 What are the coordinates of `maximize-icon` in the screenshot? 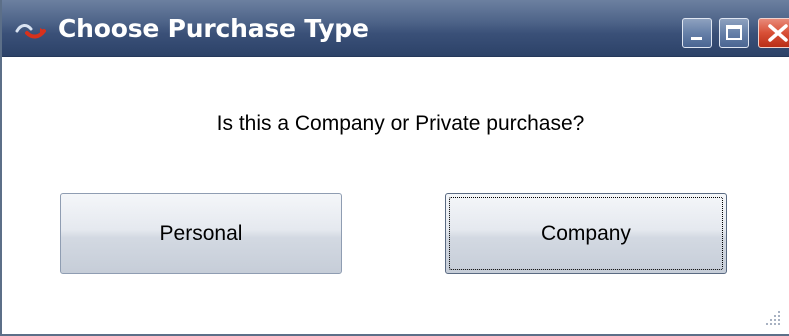 It's located at (734, 32).